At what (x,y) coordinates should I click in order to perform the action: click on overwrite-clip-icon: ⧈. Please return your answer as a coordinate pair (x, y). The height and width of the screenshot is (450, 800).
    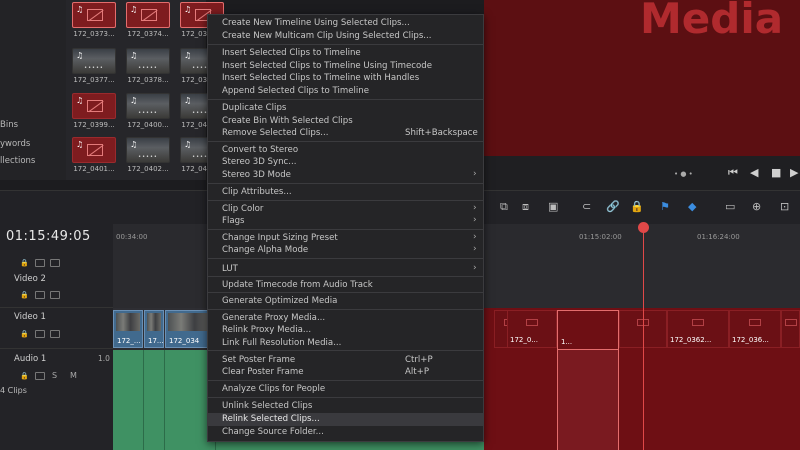
    Looking at the image, I should click on (525, 207).